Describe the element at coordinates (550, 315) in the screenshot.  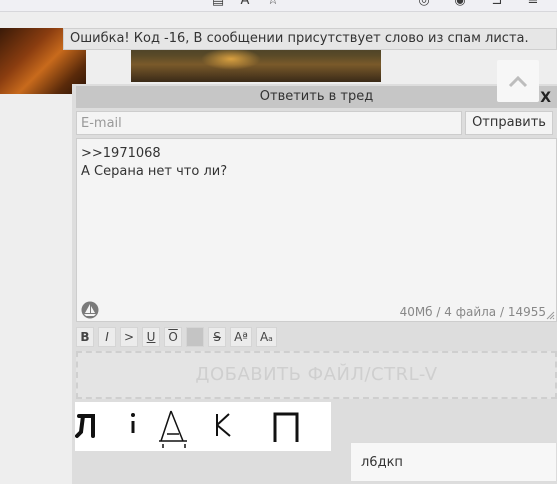
I see `resize-handle-icon` at that location.